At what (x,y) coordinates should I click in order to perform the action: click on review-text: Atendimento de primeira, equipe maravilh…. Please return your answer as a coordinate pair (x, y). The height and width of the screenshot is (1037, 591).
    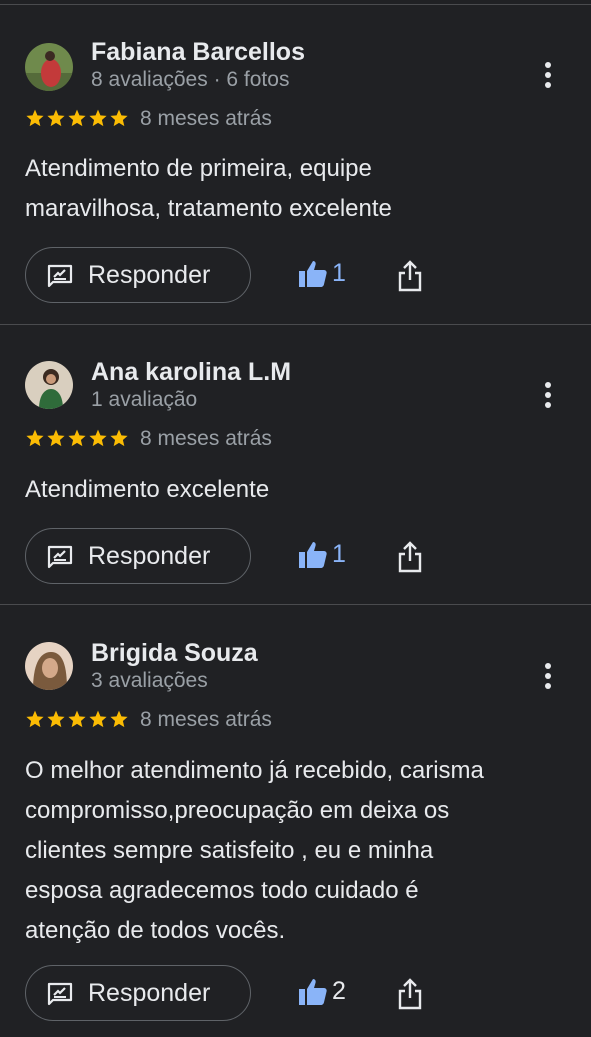
    Looking at the image, I should click on (297, 189).